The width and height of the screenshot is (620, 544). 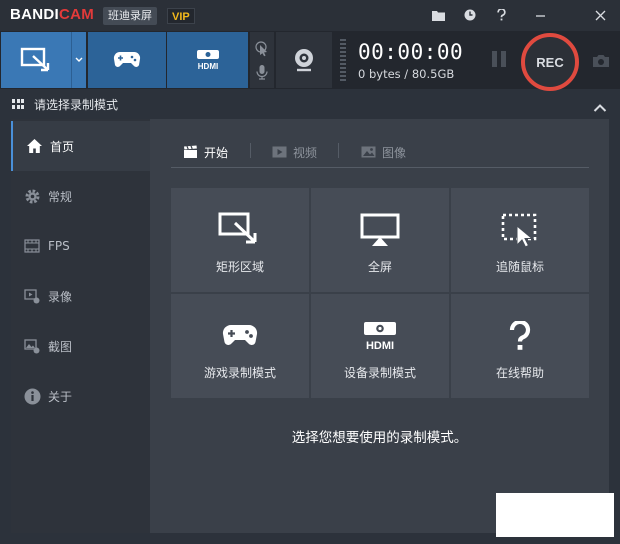 I want to click on close-icon, so click(x=600, y=15).